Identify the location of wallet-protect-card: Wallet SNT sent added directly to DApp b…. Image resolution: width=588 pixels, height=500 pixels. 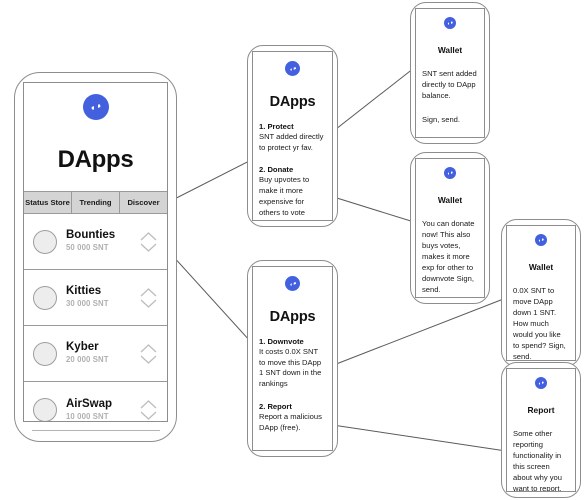
(450, 73).